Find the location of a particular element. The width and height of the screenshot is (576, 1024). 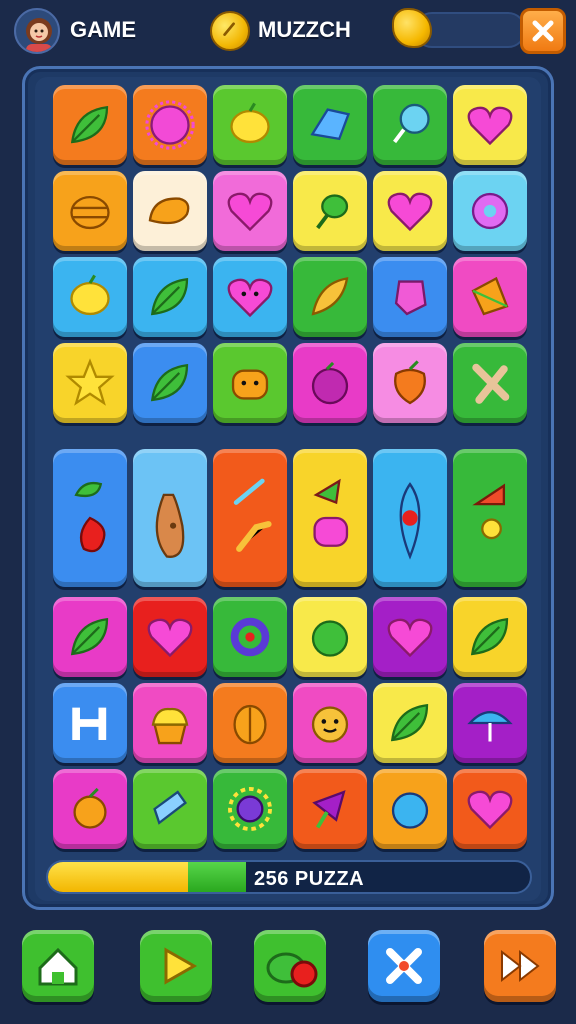

bread-icon is located at coordinates (169, 211).